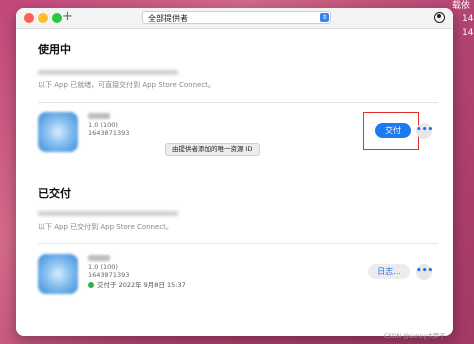 The height and width of the screenshot is (344, 474). I want to click on delivered-status: 交付于 2022年 9月8日 15:37, so click(137, 284).